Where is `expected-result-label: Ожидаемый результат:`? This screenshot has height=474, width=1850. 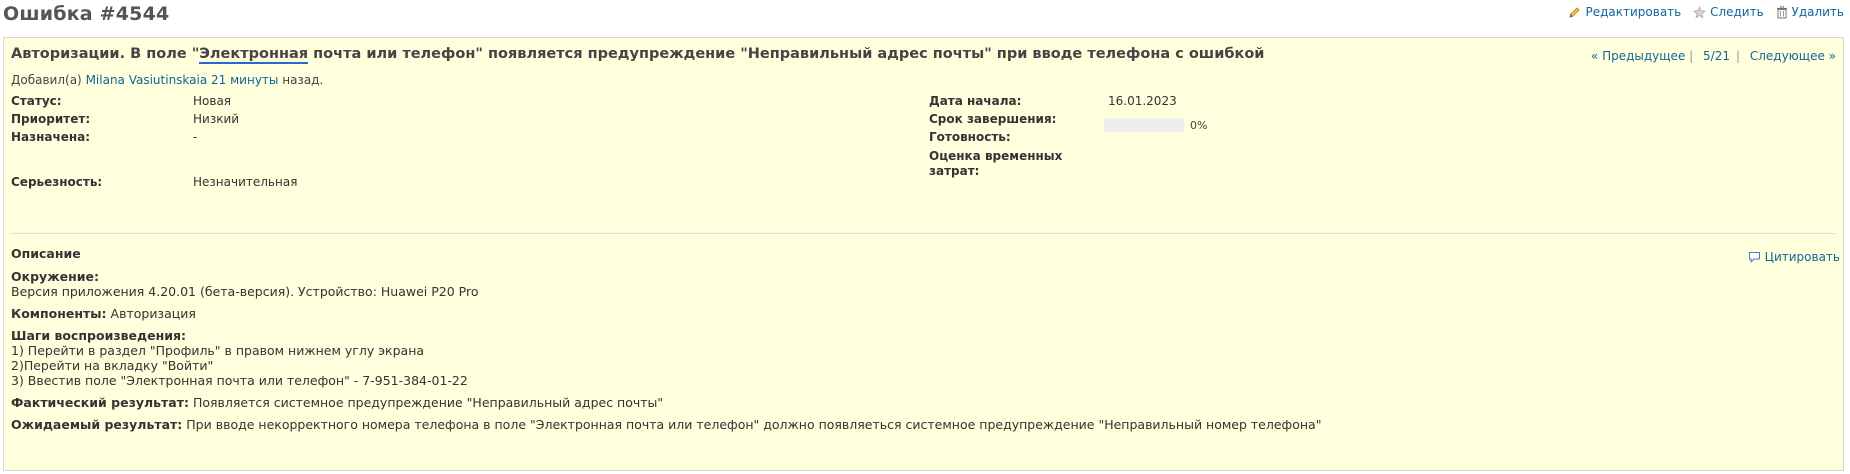 expected-result-label: Ожидаемый результат: is located at coordinates (97, 424).